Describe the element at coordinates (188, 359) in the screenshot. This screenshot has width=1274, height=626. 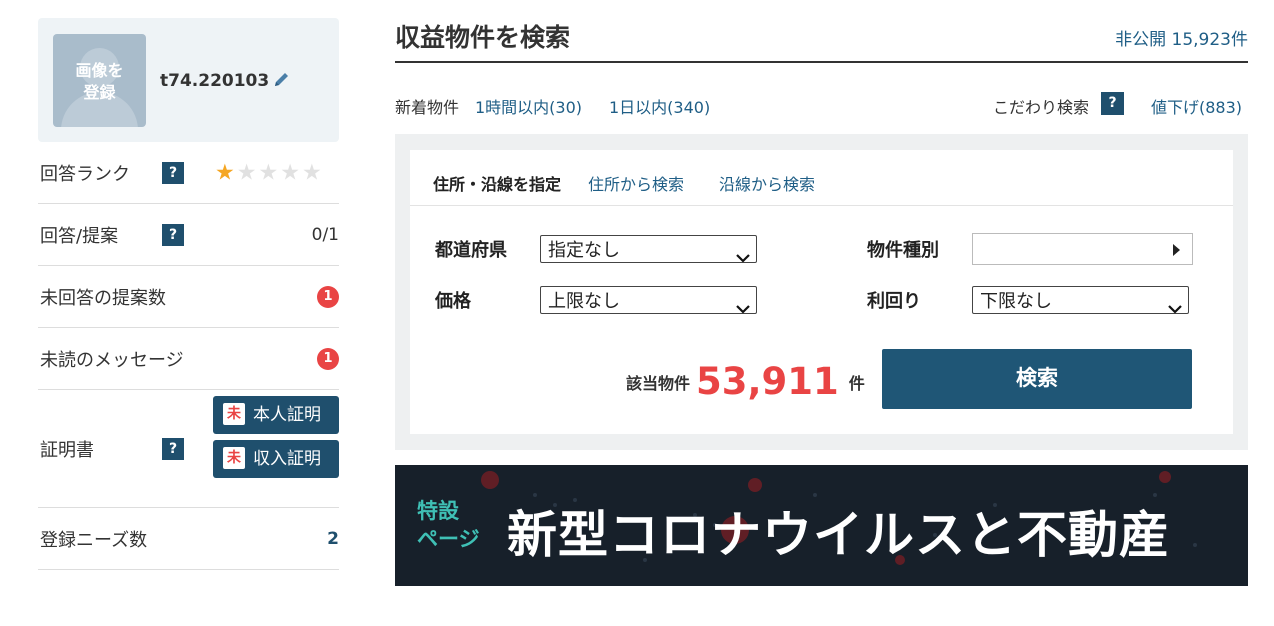
I see `unread-row: 未読のメッセージ 1` at that location.